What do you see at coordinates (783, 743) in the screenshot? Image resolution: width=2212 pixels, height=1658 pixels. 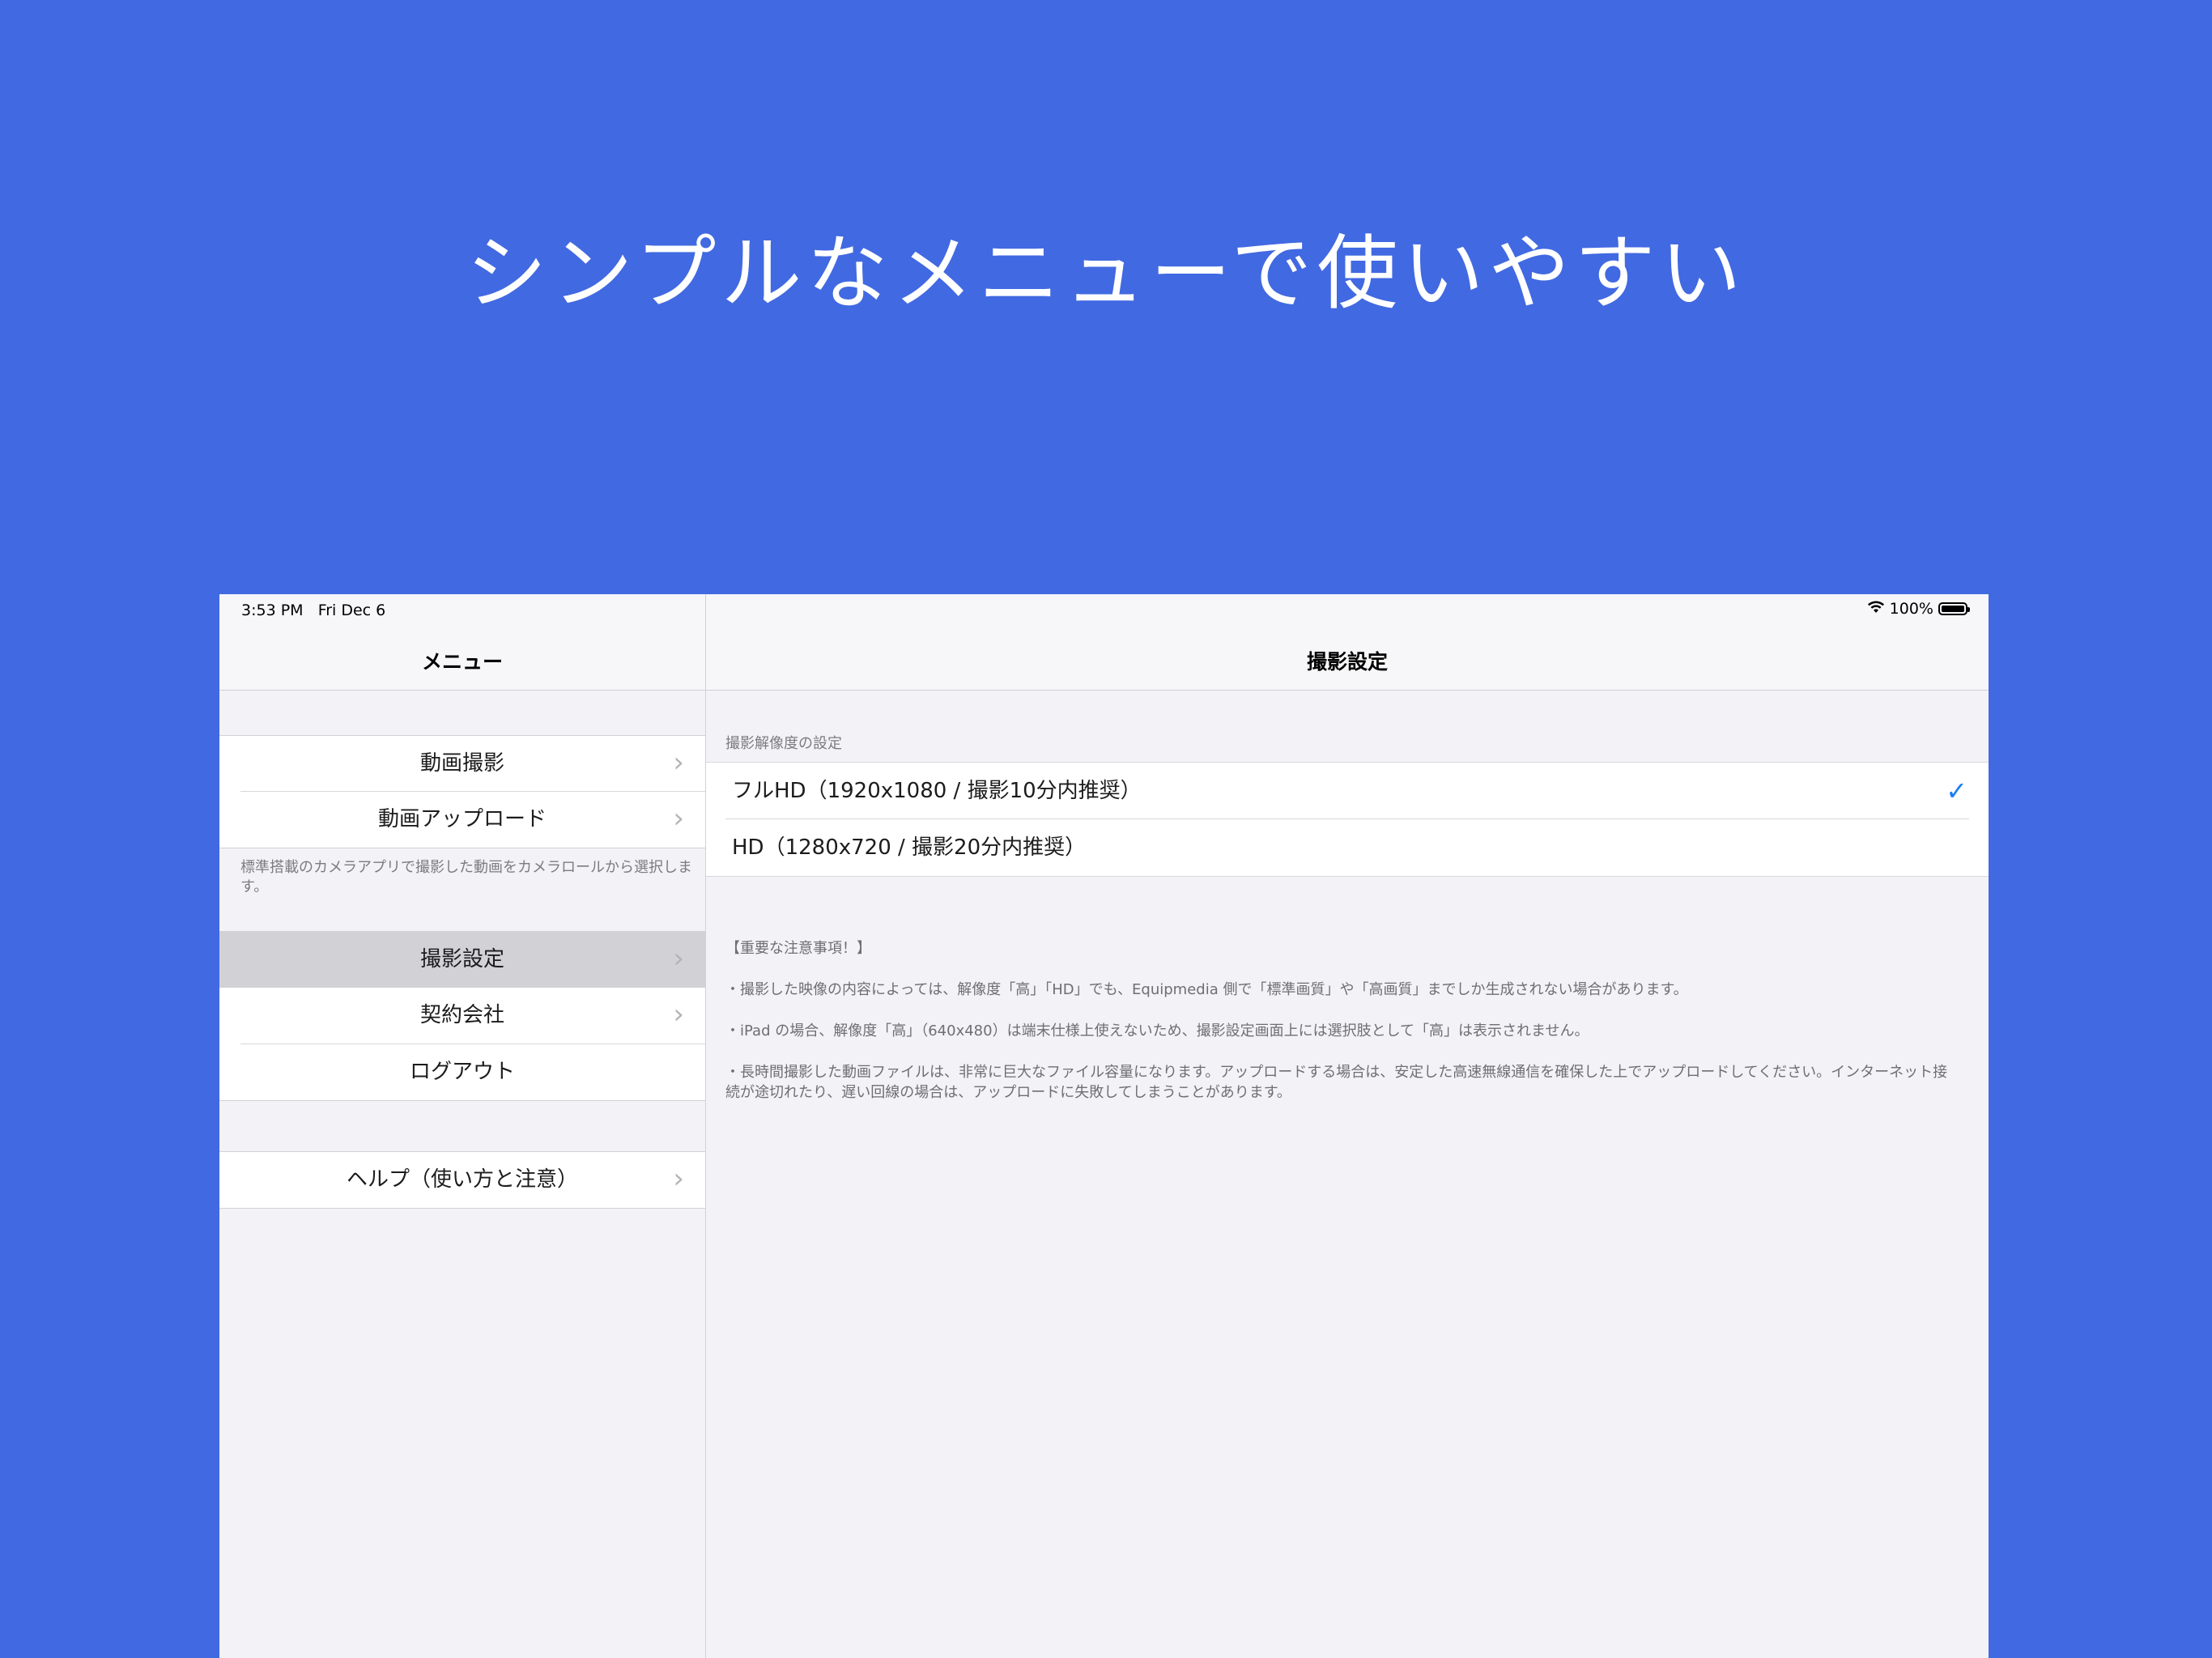 I see `resolution-section-header: 撮影解像度の設定` at bounding box center [783, 743].